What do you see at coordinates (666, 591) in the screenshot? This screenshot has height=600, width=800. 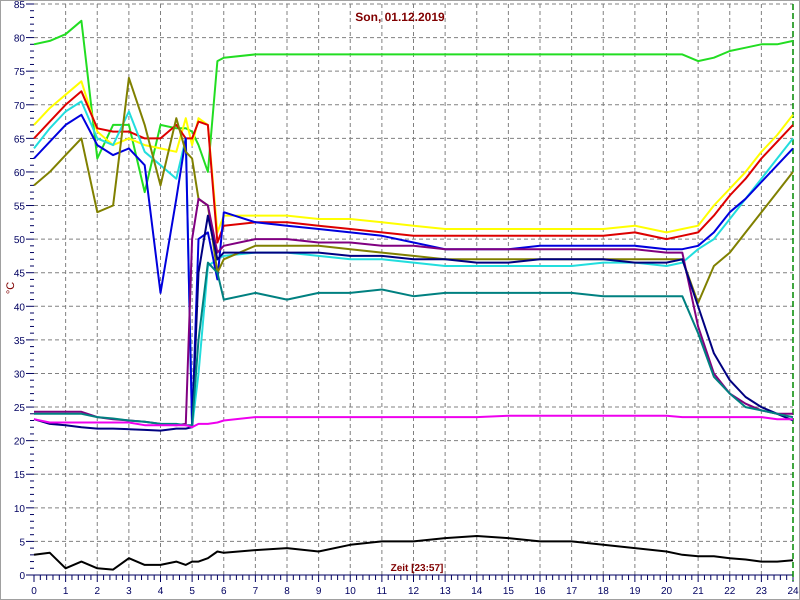 I see `x-tick-label: 20` at bounding box center [666, 591].